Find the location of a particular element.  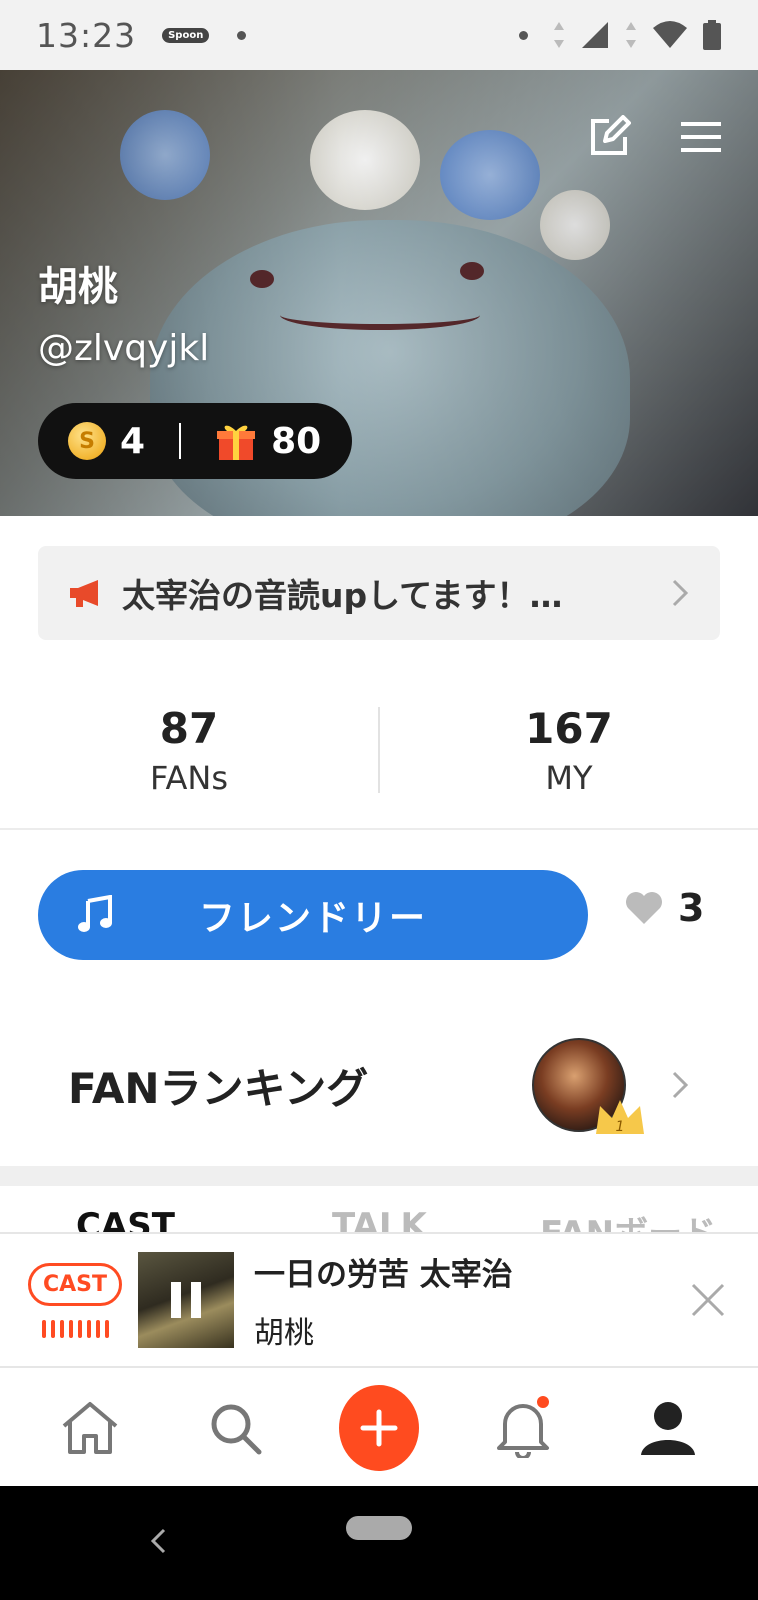

wallet-divider is located at coordinates (180, 441).